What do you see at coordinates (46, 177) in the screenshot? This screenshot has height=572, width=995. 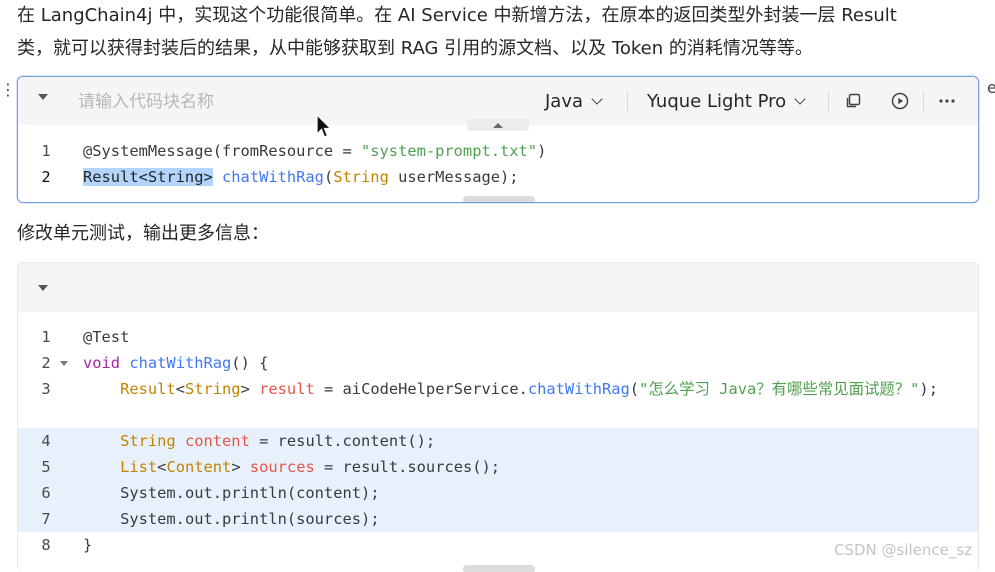 I see `line-number: 2` at bounding box center [46, 177].